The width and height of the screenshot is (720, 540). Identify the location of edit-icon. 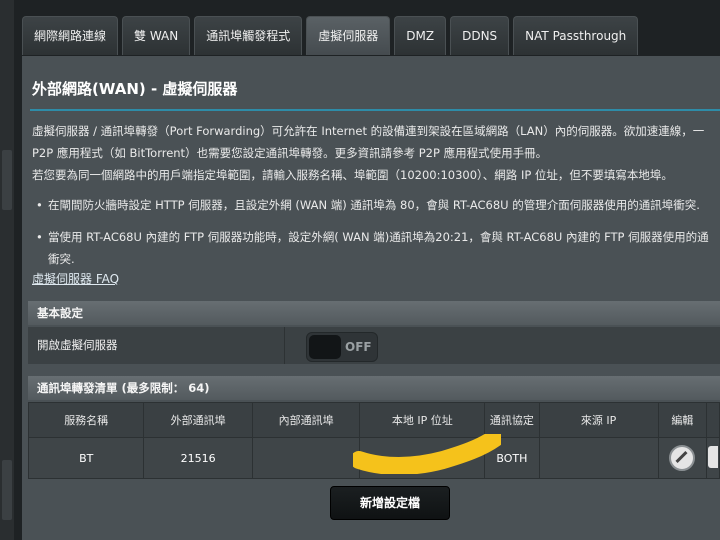
(682, 458).